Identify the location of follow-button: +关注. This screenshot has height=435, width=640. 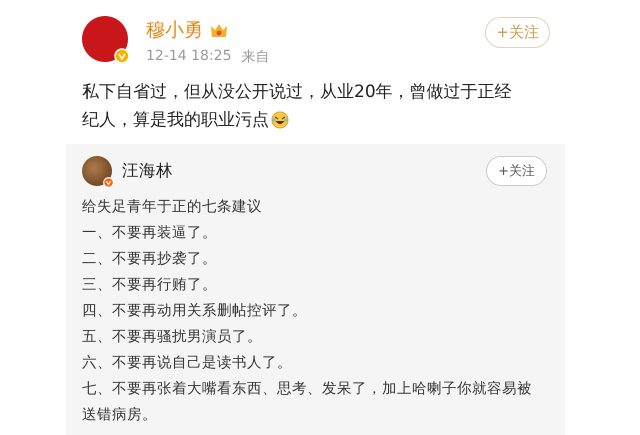
(516, 171).